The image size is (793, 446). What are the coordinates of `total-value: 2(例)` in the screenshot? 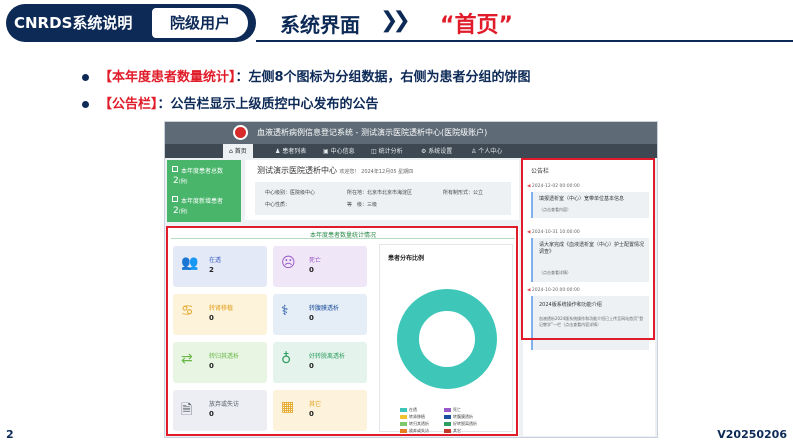 It's located at (180, 181).